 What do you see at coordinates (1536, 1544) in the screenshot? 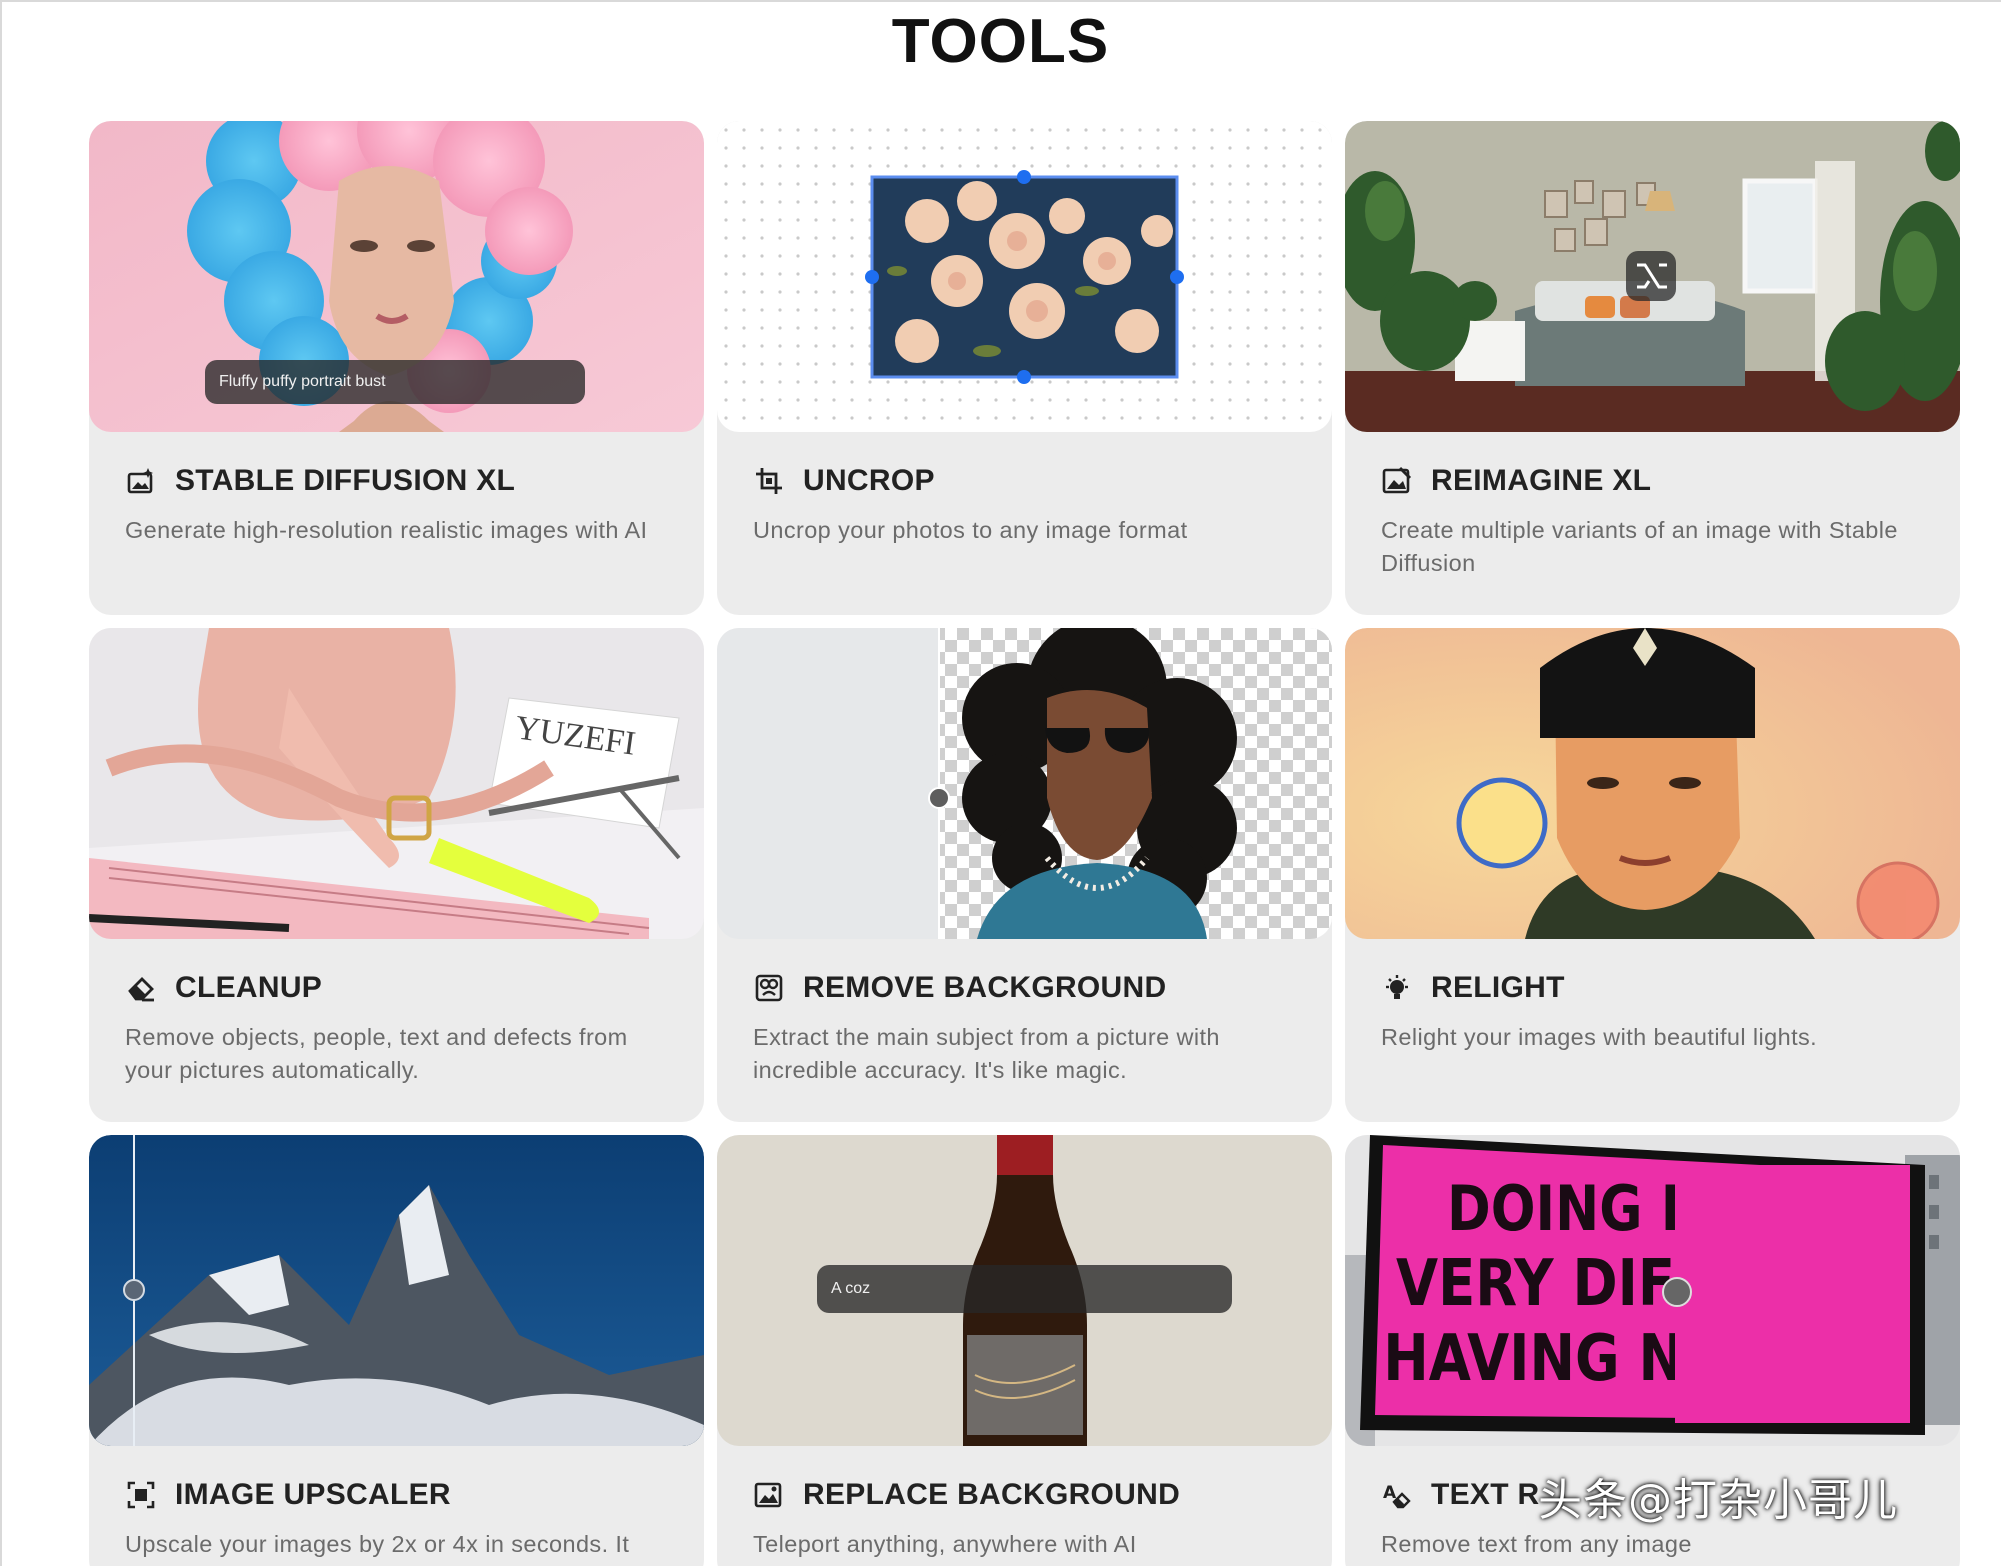
I see `tool-description: Remove text from any image` at bounding box center [1536, 1544].